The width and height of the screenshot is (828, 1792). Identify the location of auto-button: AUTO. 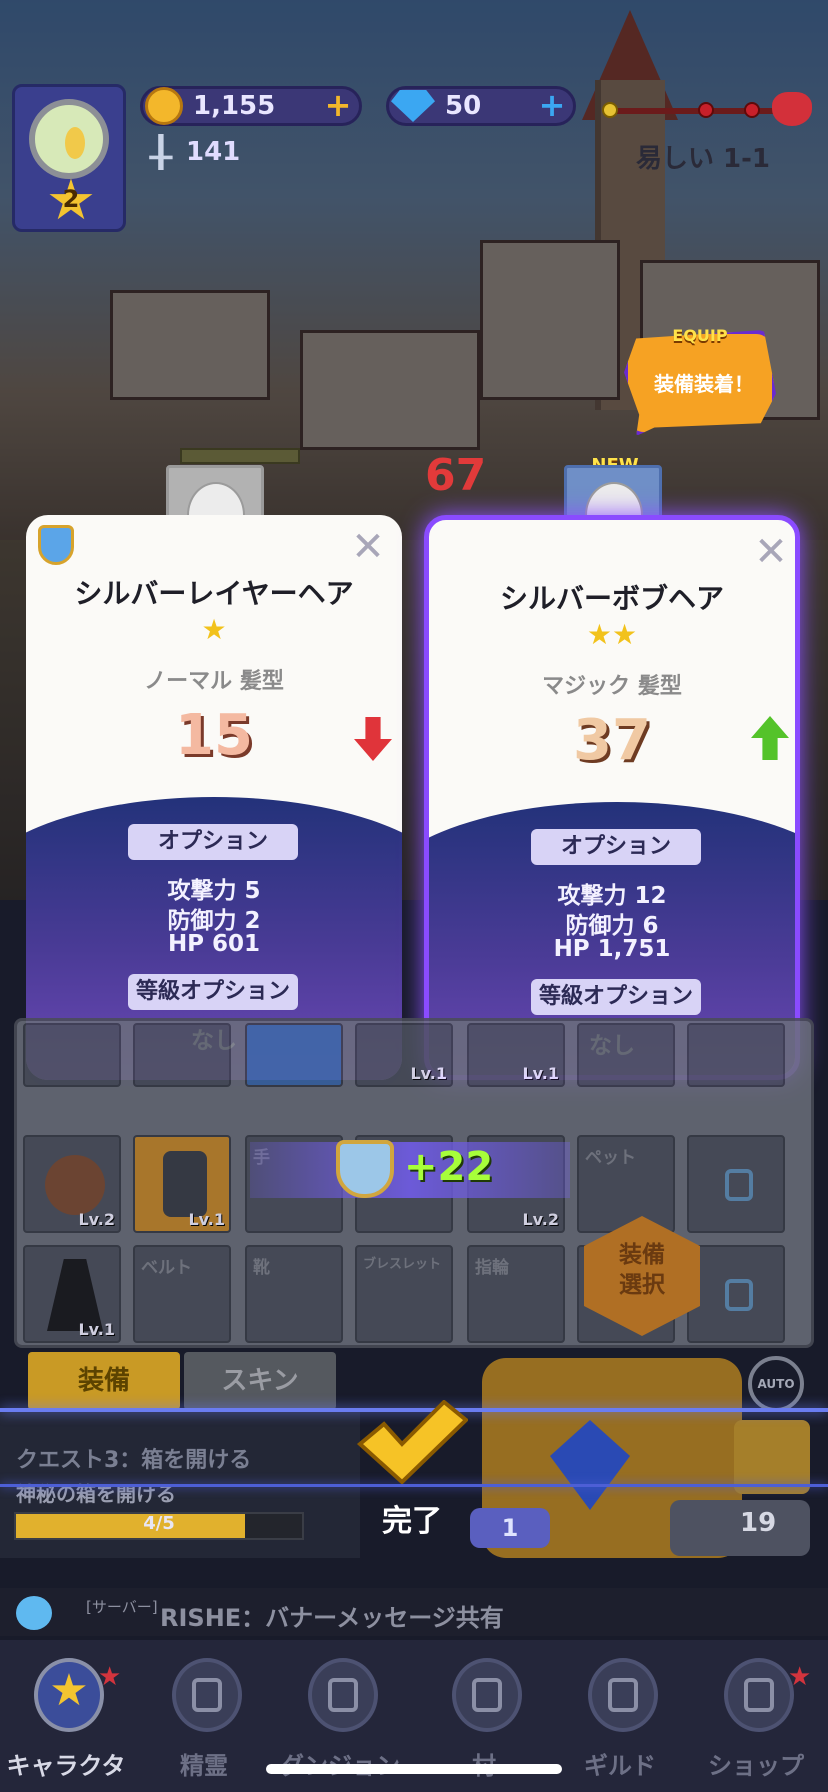
(776, 1384).